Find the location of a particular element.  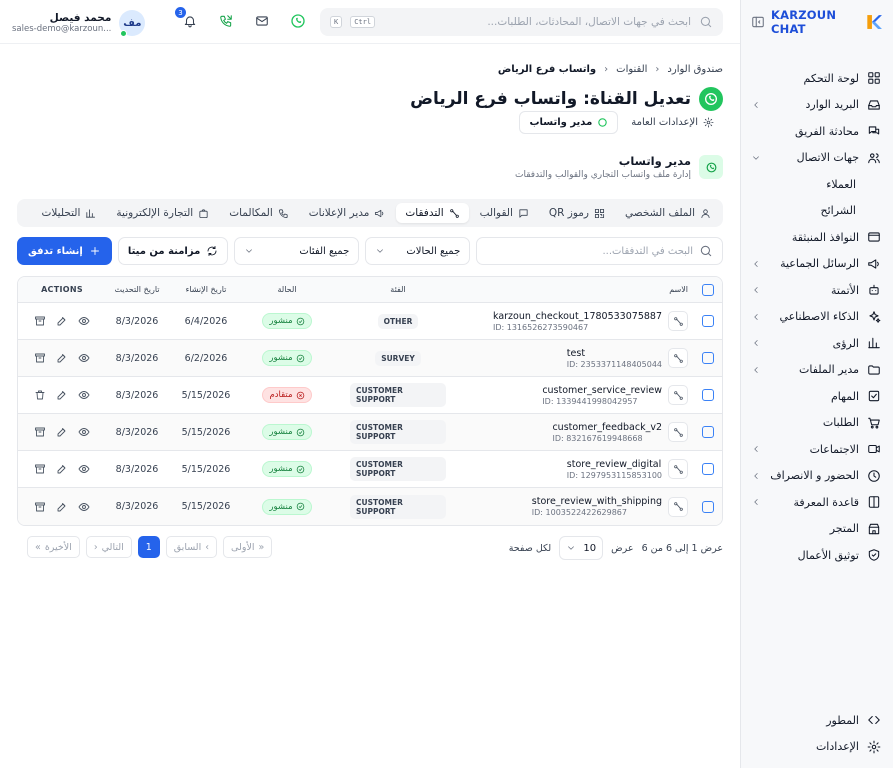

sidebar-bottom-item: الإعدادات is located at coordinates (817, 747).